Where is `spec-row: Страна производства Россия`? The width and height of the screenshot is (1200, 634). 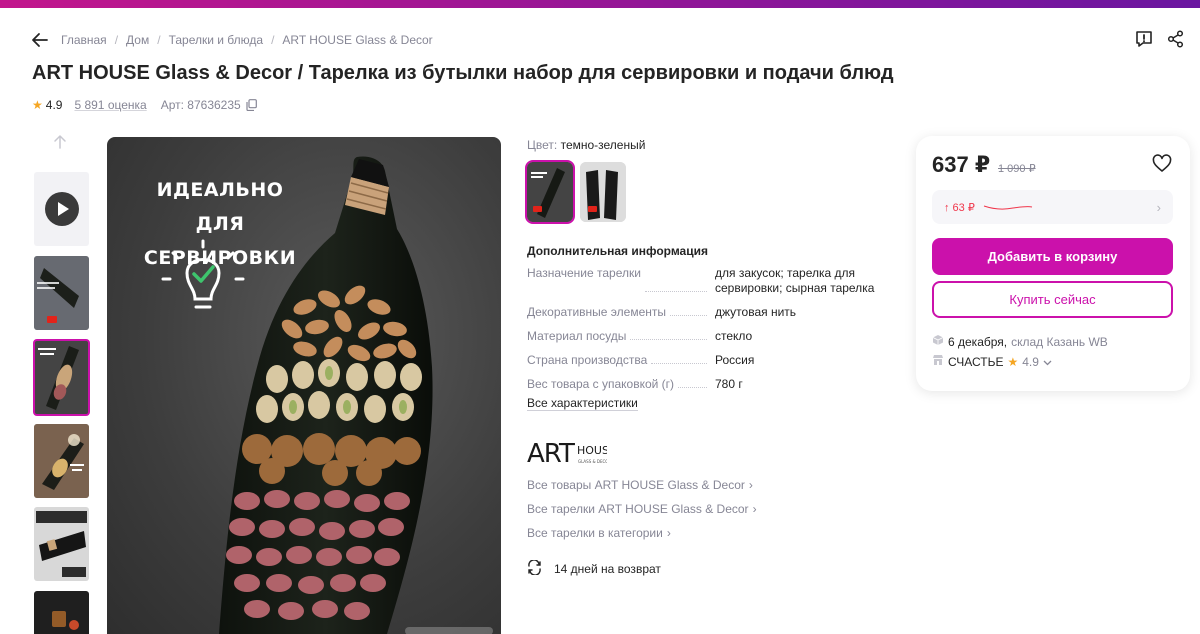
spec-row: Страна производства Россия is located at coordinates (707, 360).